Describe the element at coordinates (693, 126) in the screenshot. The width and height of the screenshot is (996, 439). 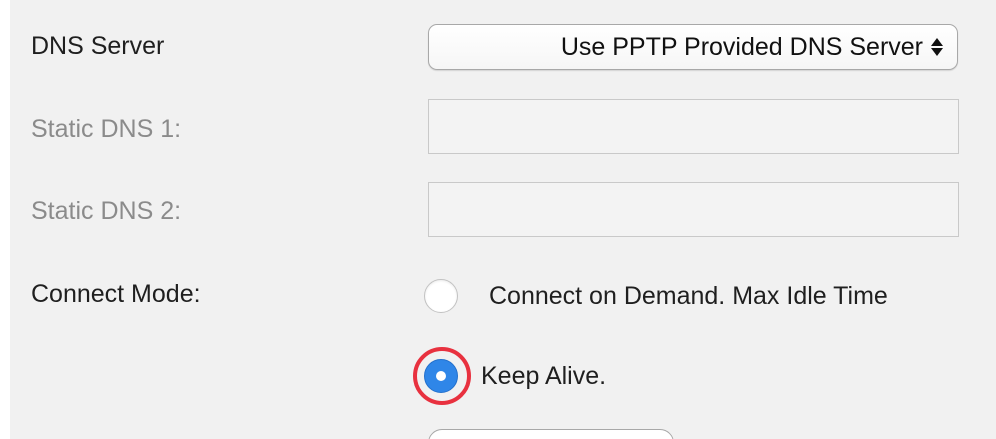
I see `static-dns-1-input` at that location.